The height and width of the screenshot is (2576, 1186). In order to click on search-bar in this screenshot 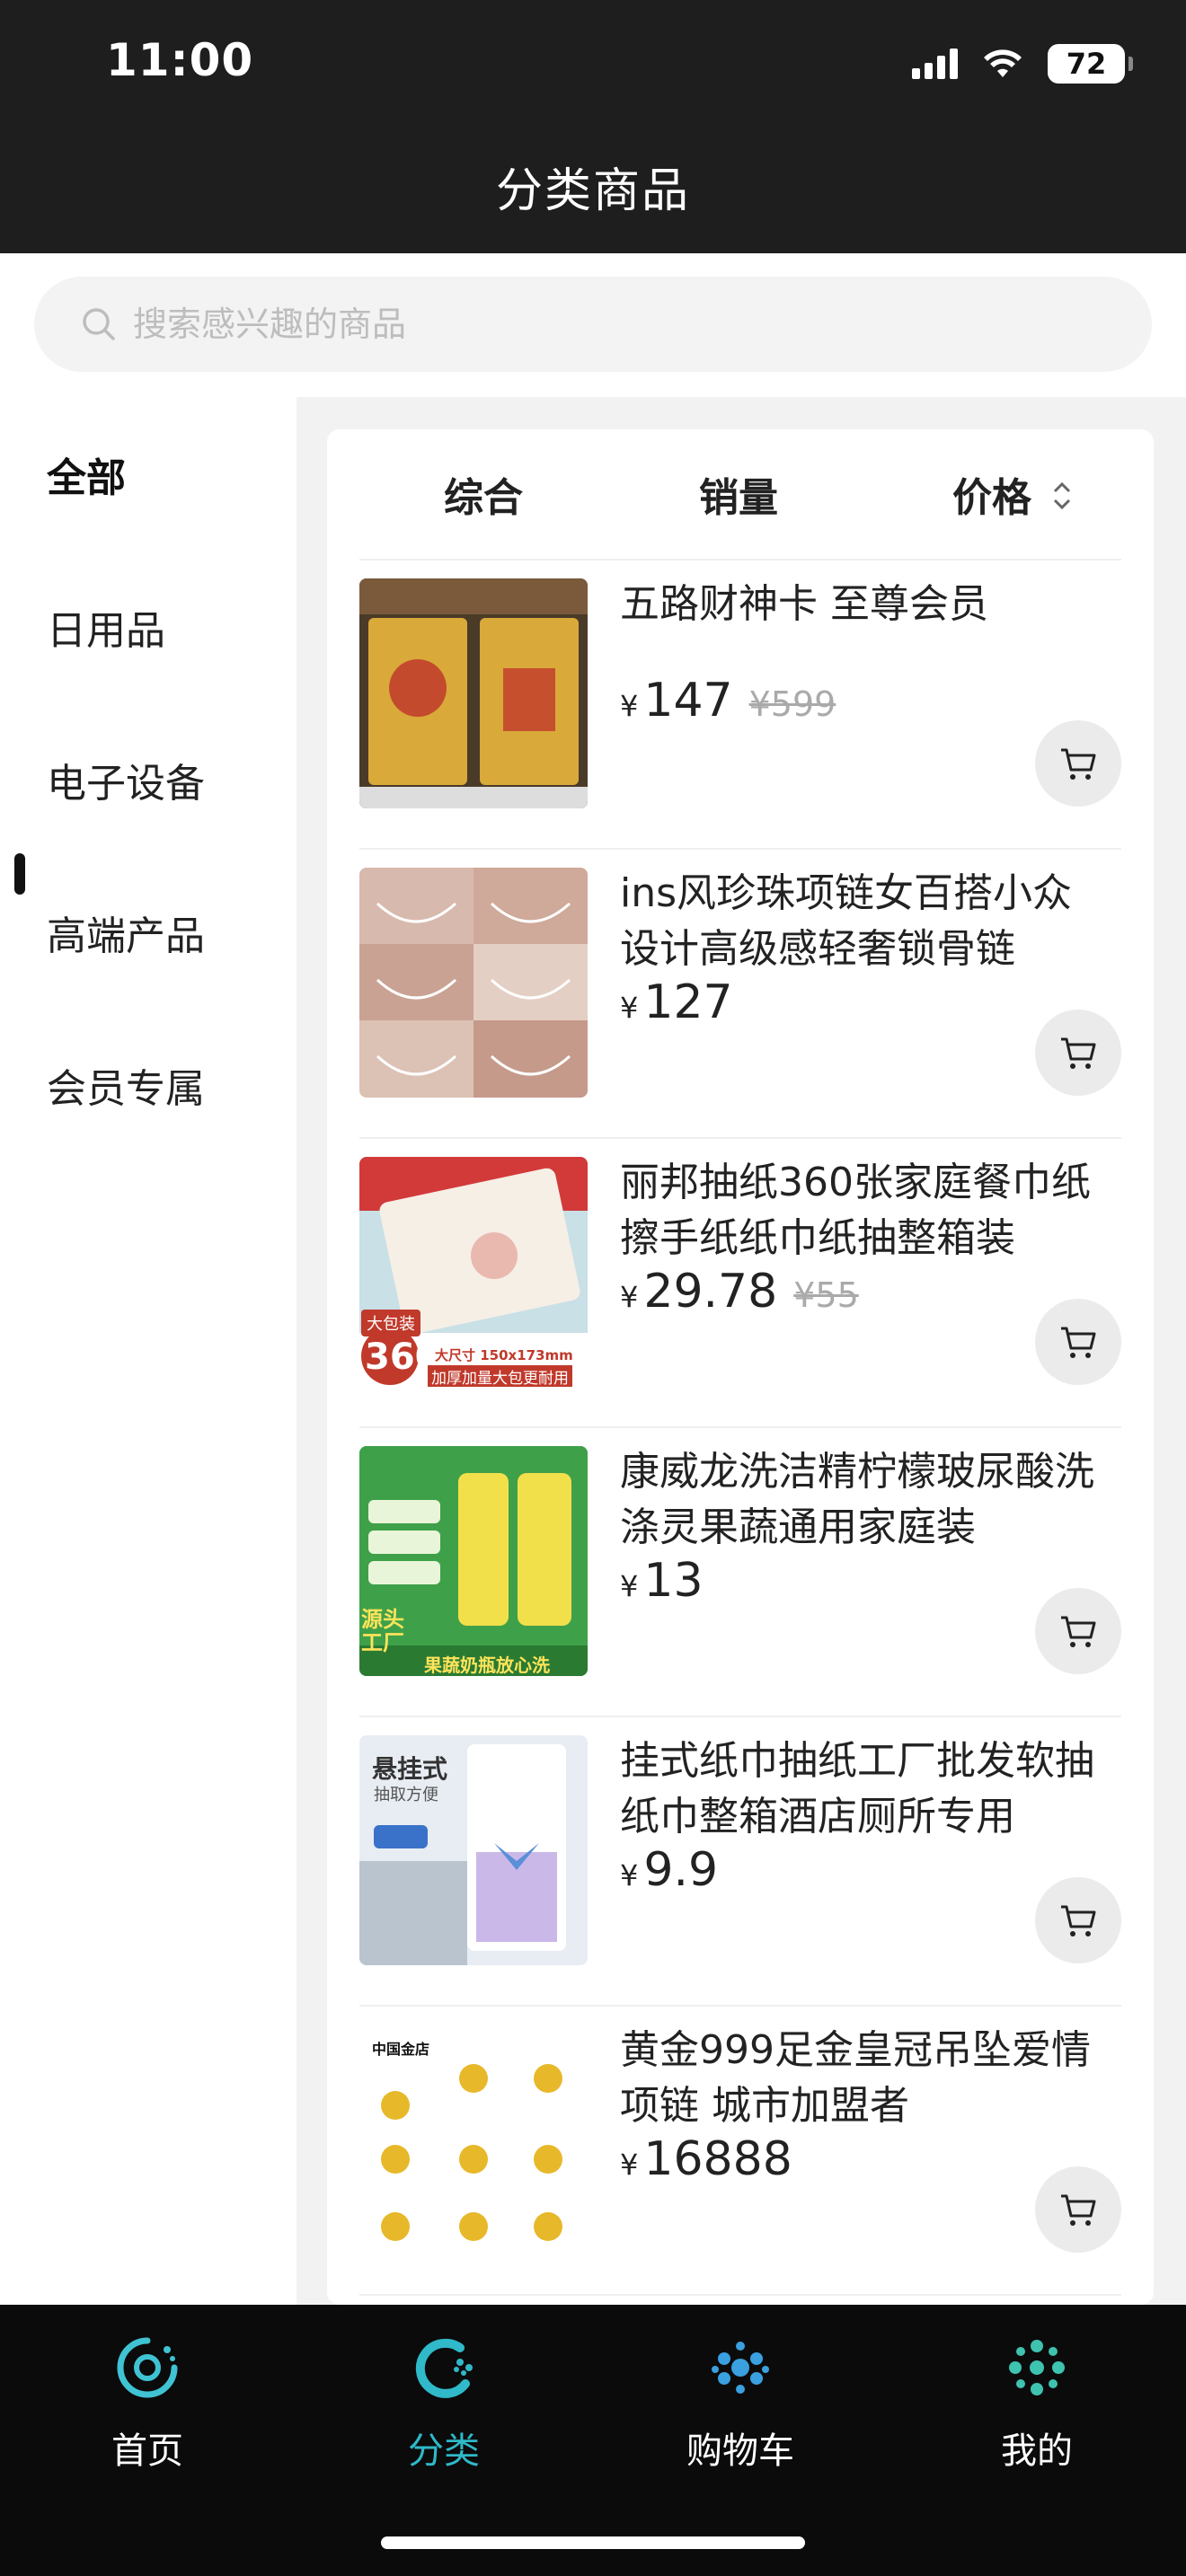, I will do `click(593, 325)`.